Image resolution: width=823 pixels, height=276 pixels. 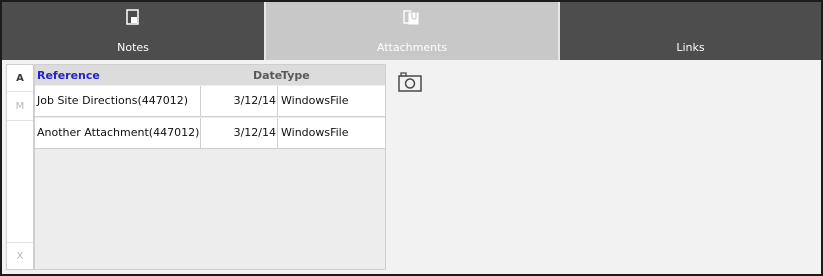 What do you see at coordinates (68, 75) in the screenshot?
I see `column-header-reference: Reference` at bounding box center [68, 75].